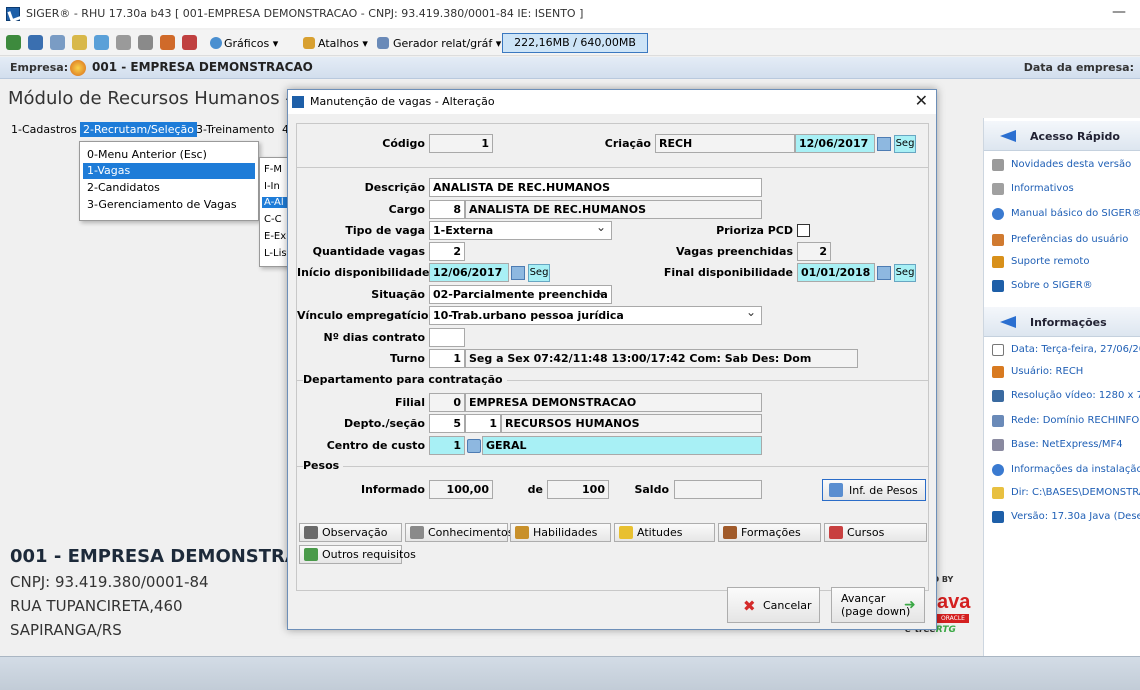 Image resolution: width=1140 pixels, height=690 pixels. Describe the element at coordinates (169, 155) in the screenshot. I see `dropdown-item-menu-anterior: 0-Menu Anterior (Esc)` at that location.